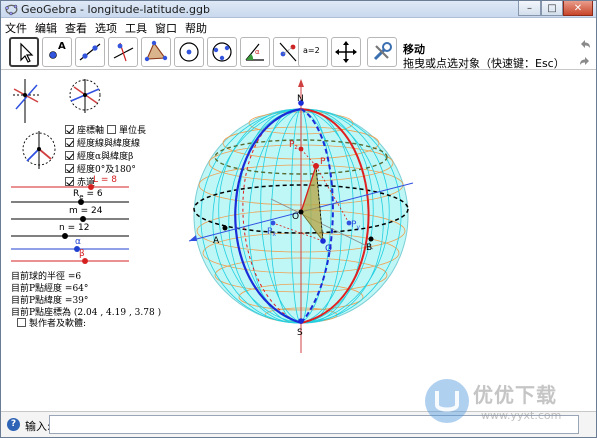 This screenshot has height=438, width=597. I want to click on meridians-checkbox, so click(69, 168).